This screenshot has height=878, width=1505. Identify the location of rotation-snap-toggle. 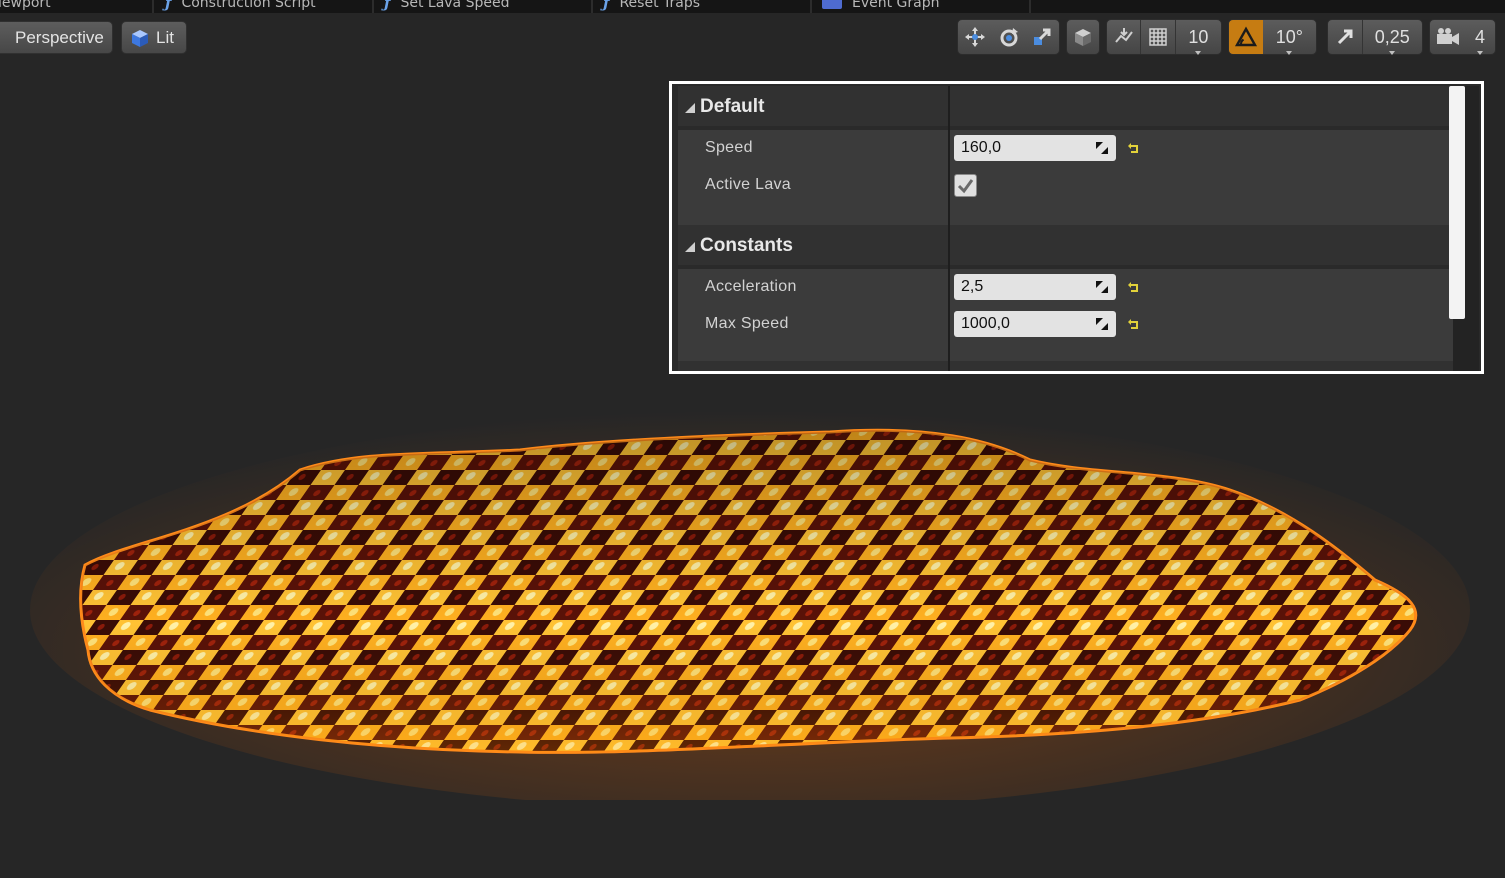
(1246, 37).